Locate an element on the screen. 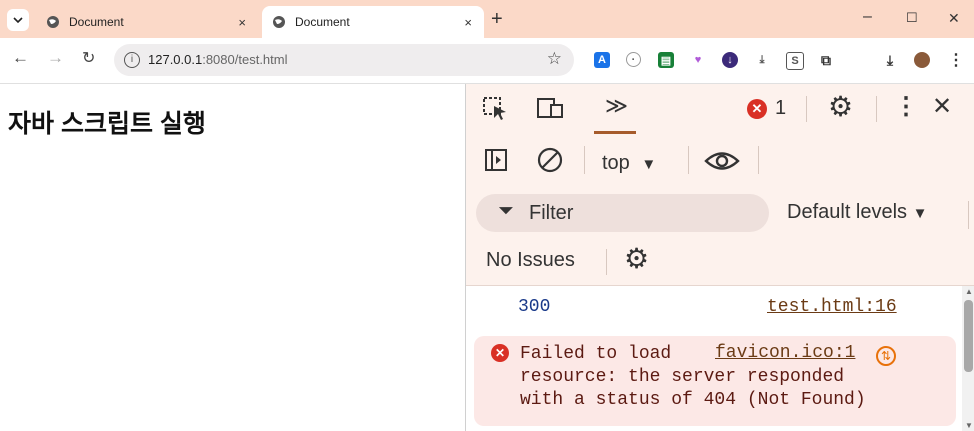 The width and height of the screenshot is (974, 431). error-icon: ✕ is located at coordinates (500, 353).